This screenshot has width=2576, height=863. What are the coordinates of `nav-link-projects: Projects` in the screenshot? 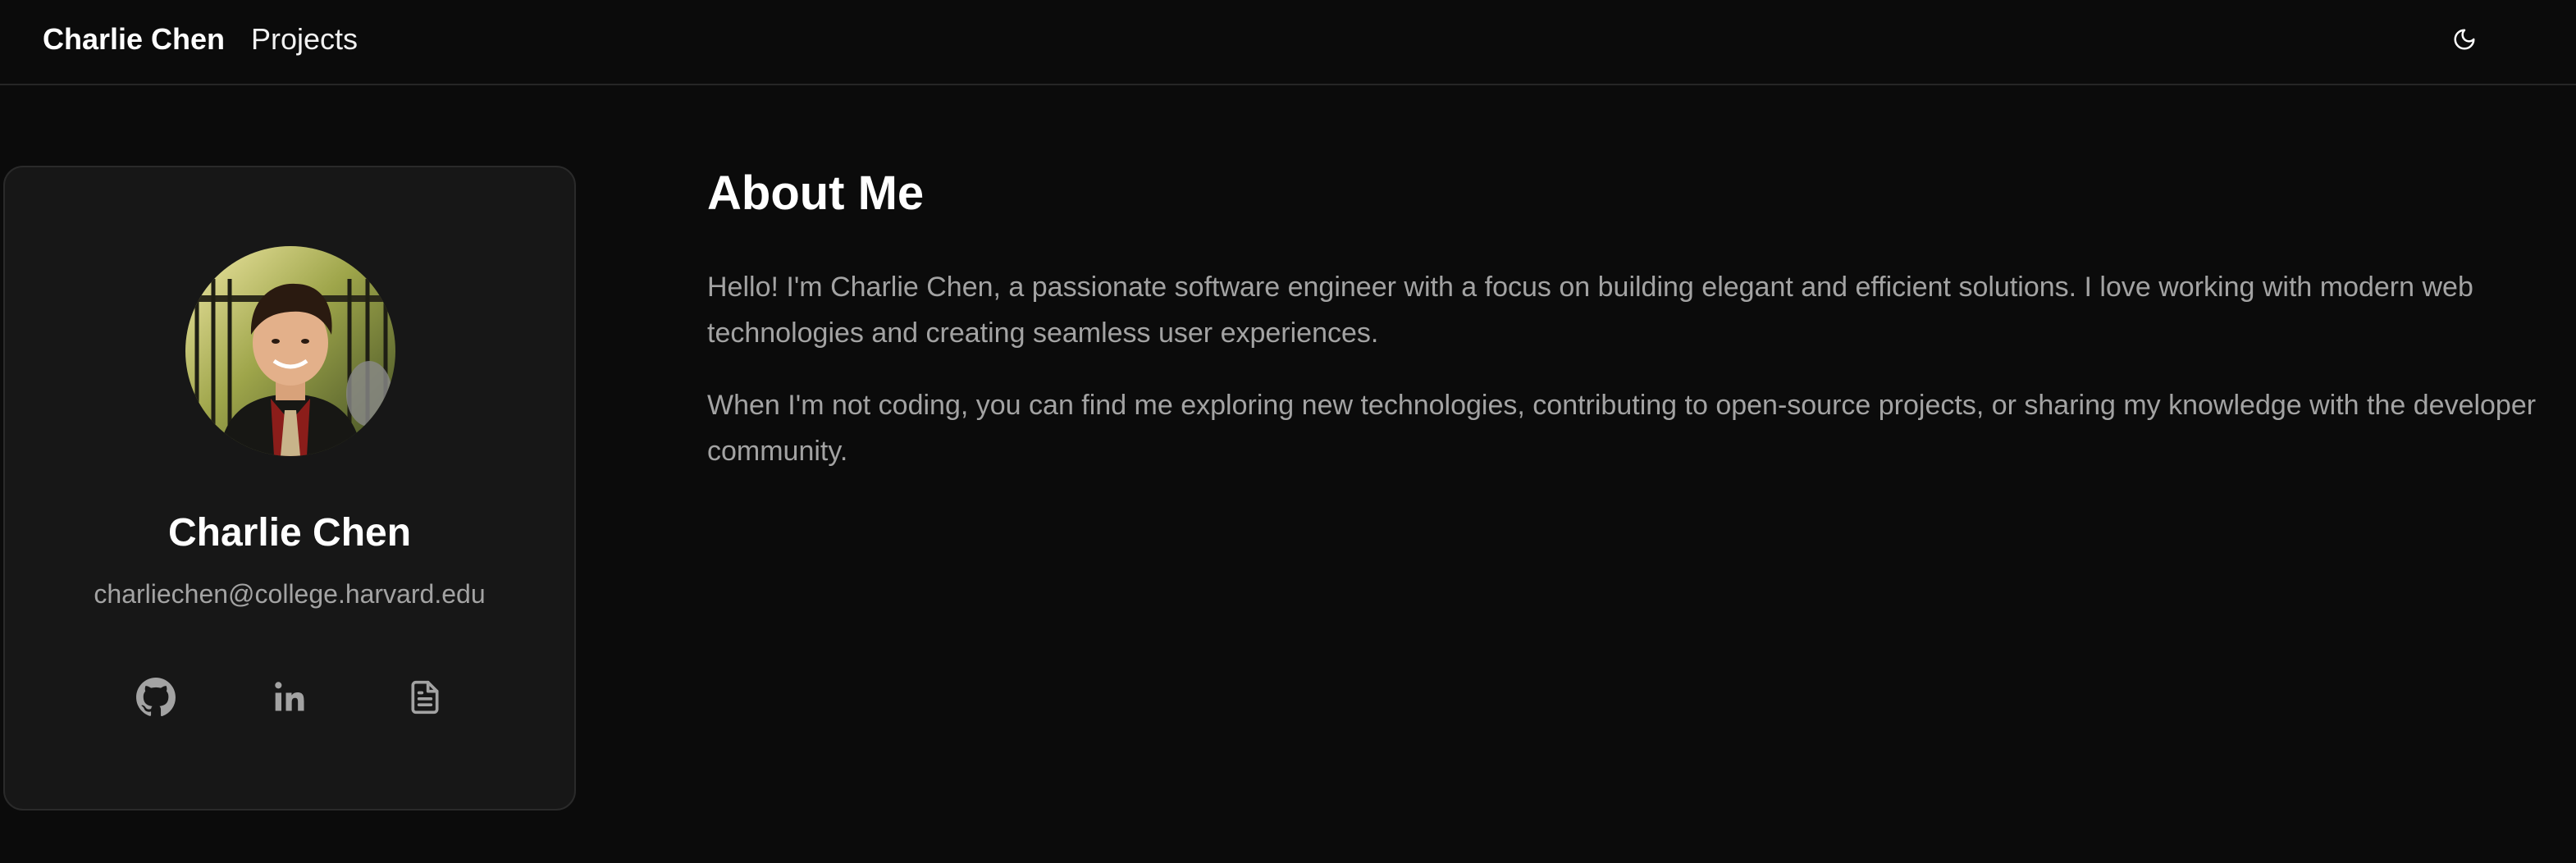 It's located at (304, 39).